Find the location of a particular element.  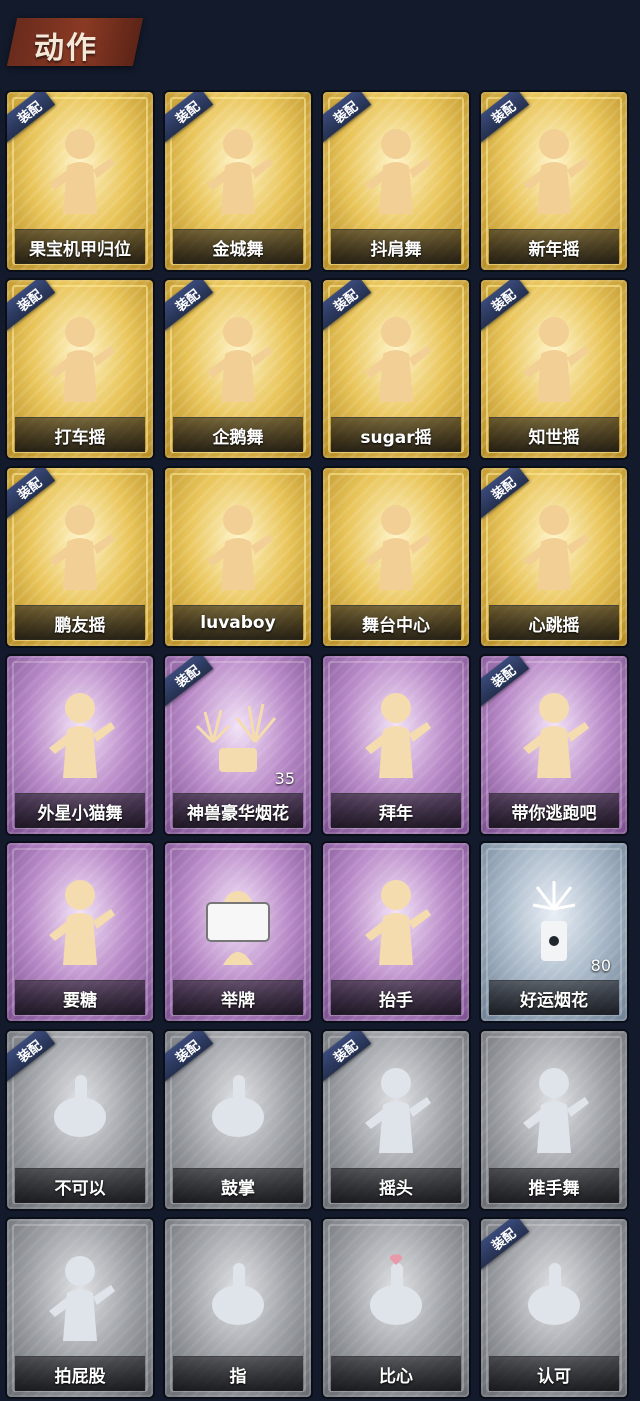

action-card: 推手舞 is located at coordinates (554, 1120).